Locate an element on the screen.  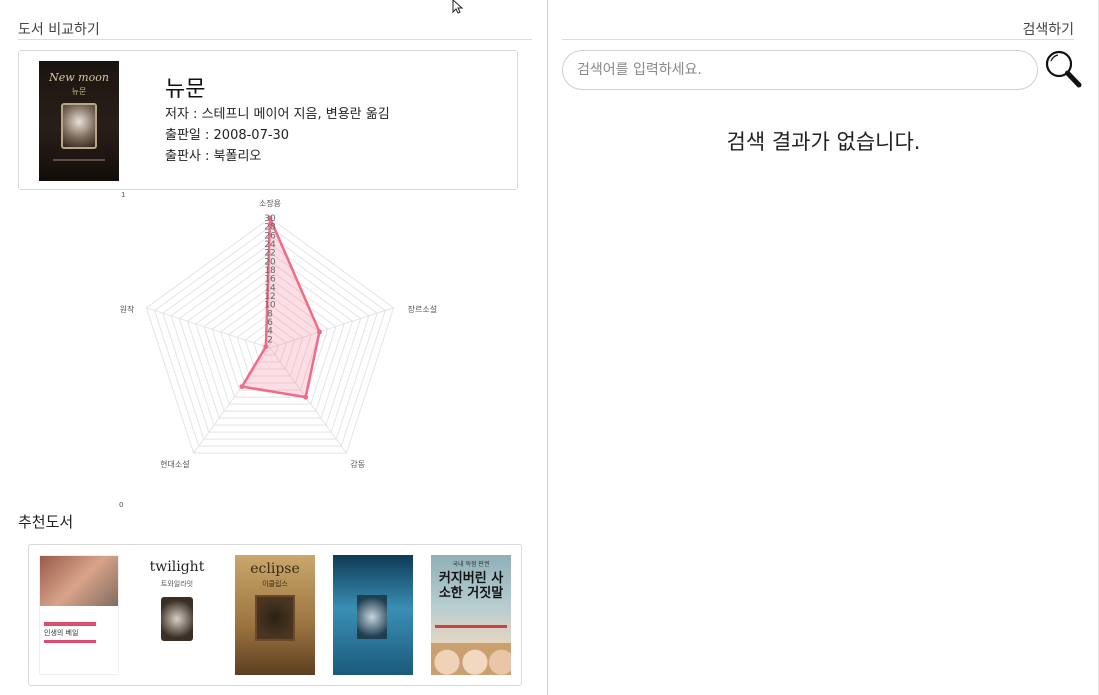
magnifier-icon is located at coordinates (1063, 69).